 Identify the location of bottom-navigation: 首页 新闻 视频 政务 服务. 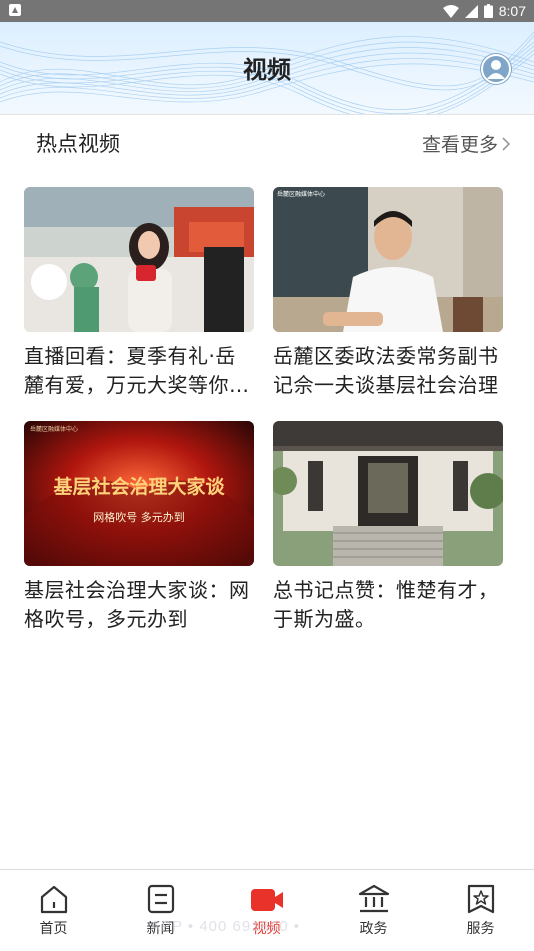
(267, 910).